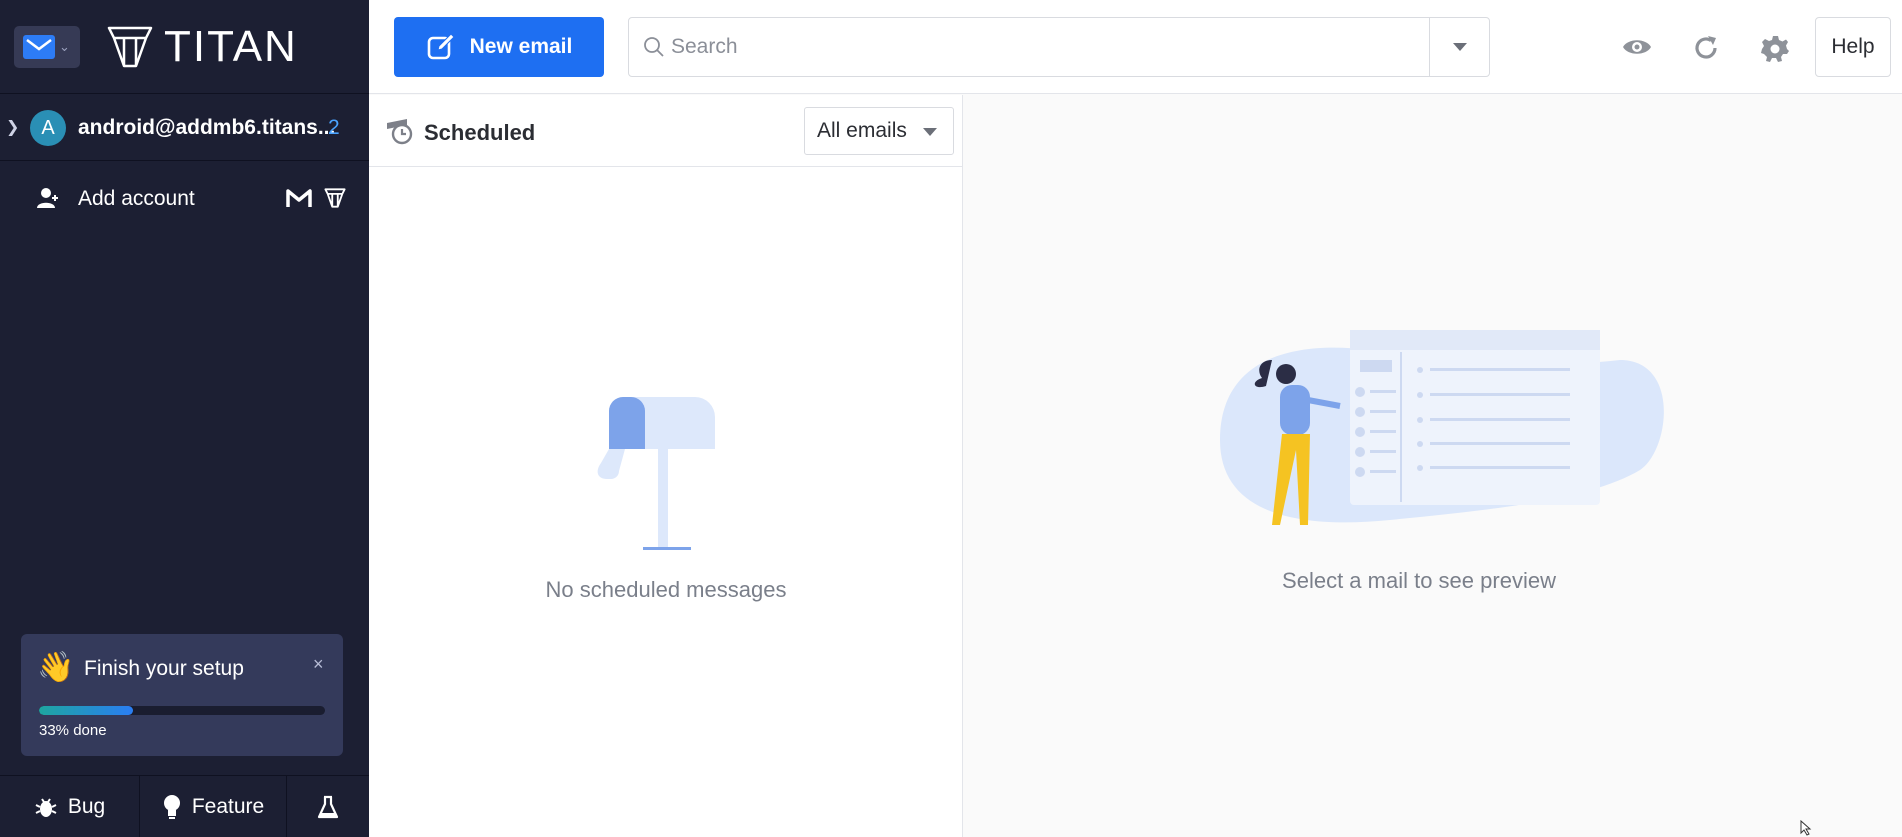 The image size is (1902, 837). Describe the element at coordinates (666, 131) in the screenshot. I see `list-header: Scheduled All emails` at that location.